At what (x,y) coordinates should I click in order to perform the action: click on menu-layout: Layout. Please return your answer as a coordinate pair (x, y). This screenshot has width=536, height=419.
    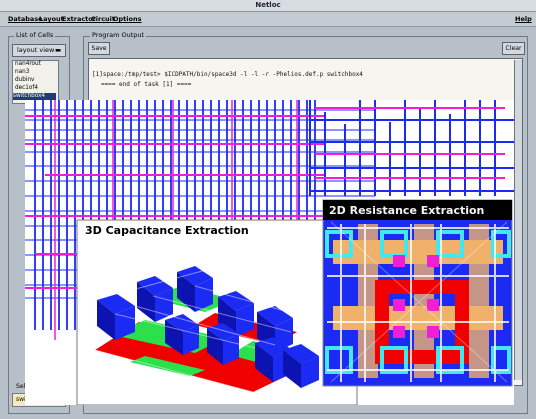
    Looking at the image, I should click on (51, 19).